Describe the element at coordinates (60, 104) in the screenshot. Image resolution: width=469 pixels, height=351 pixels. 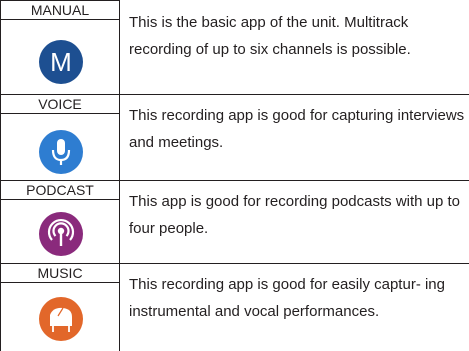
I see `app-label-voice: VOICE` at that location.